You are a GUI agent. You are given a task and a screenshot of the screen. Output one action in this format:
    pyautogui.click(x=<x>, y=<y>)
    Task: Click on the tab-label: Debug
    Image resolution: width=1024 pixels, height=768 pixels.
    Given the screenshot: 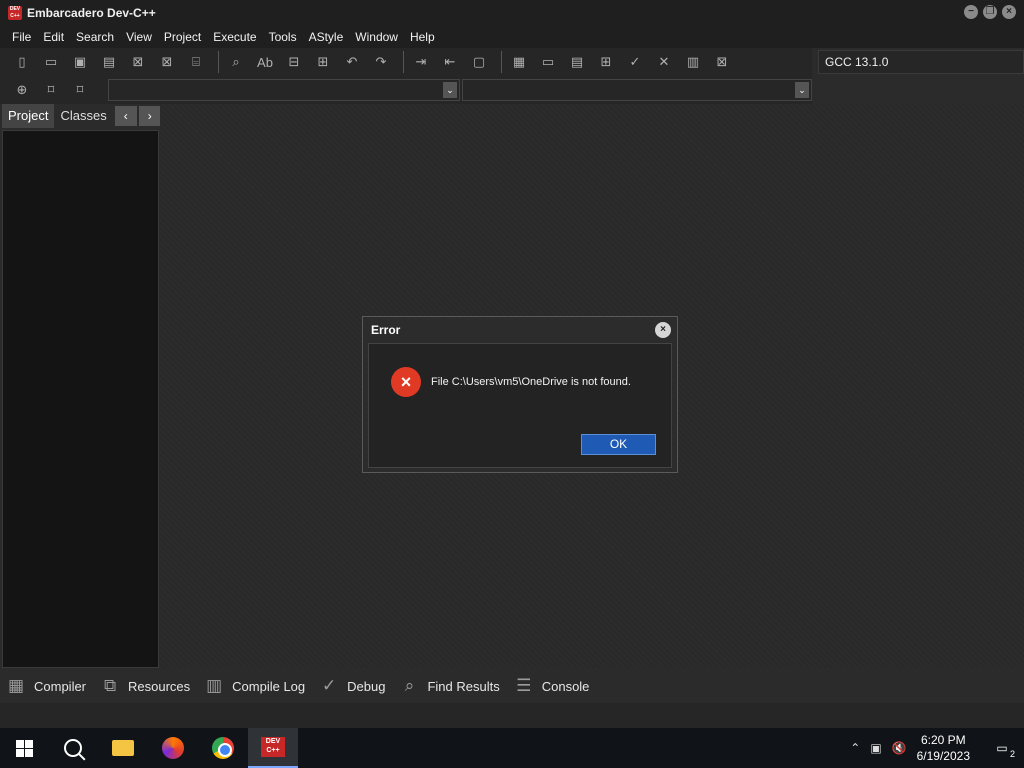 What is the action you would take?
    pyautogui.click(x=366, y=686)
    